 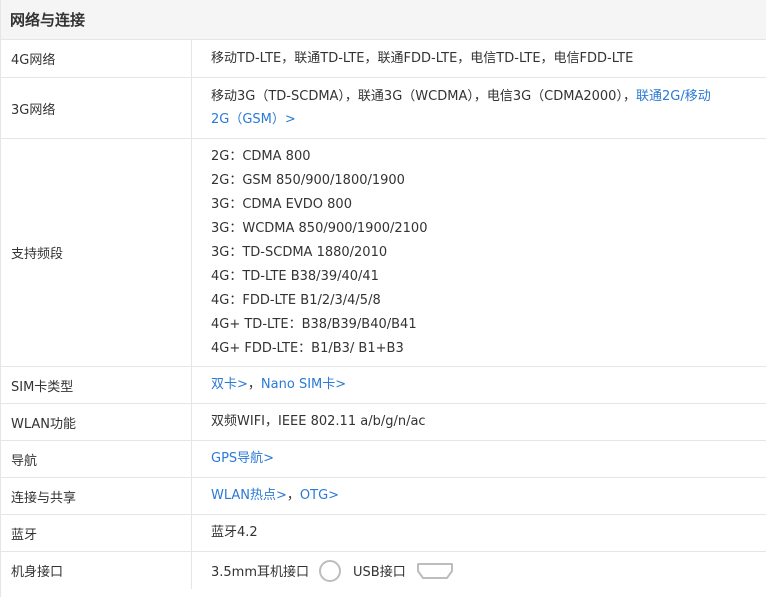 I want to click on value-line: WLAN热点>，OTG>, so click(x=488, y=496).